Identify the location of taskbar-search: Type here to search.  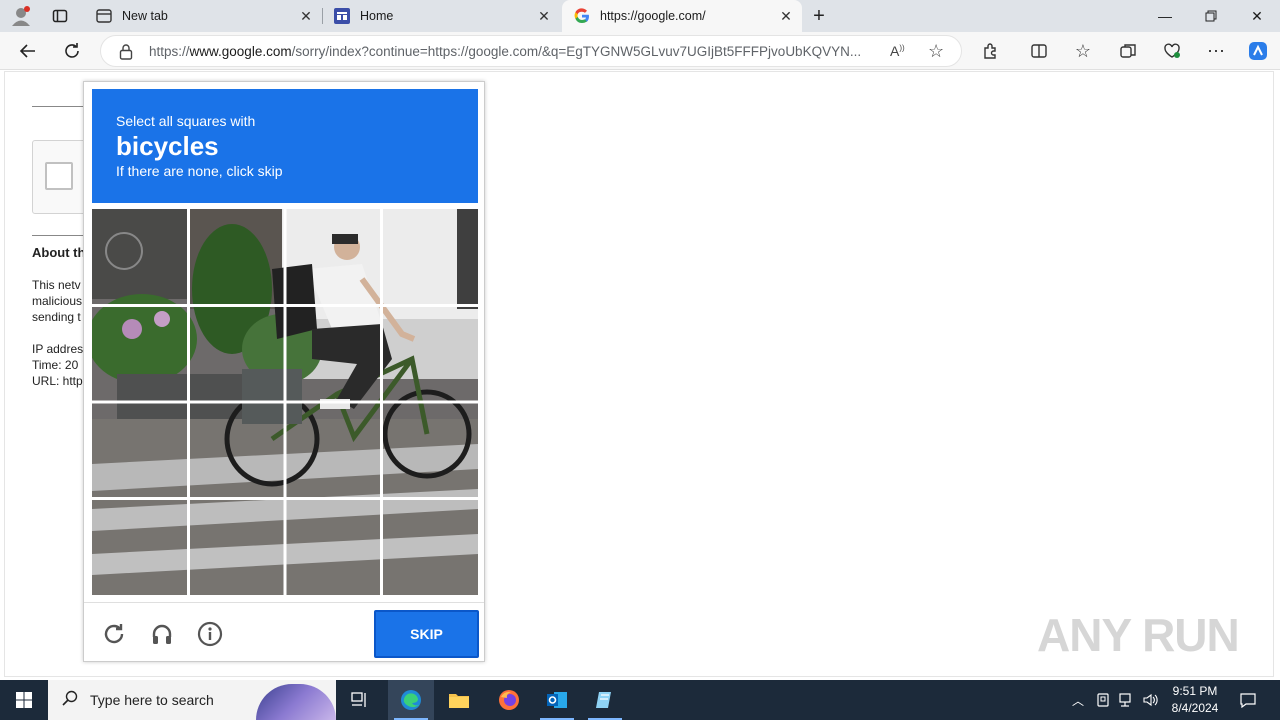
(192, 700).